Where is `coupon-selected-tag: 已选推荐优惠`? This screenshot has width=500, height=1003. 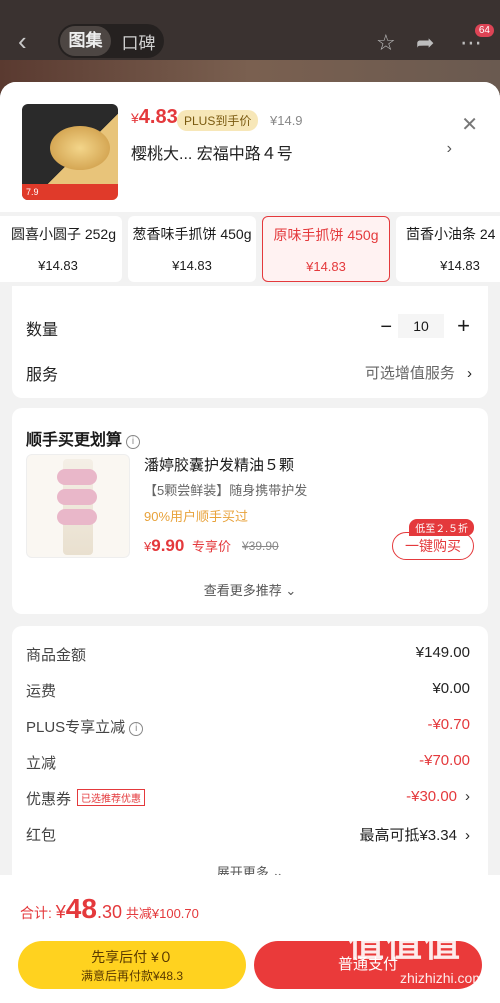
coupon-selected-tag: 已选推荐优惠 is located at coordinates (111, 797).